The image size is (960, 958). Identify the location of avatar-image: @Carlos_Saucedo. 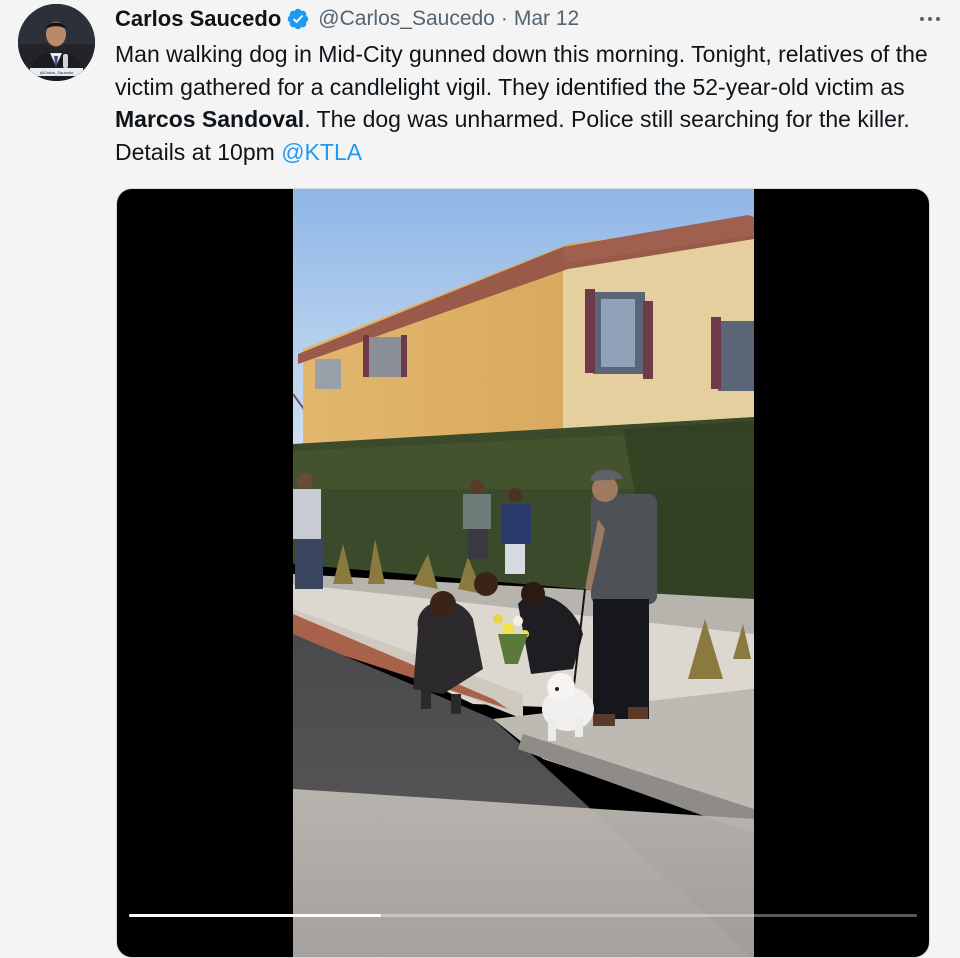
(56, 42).